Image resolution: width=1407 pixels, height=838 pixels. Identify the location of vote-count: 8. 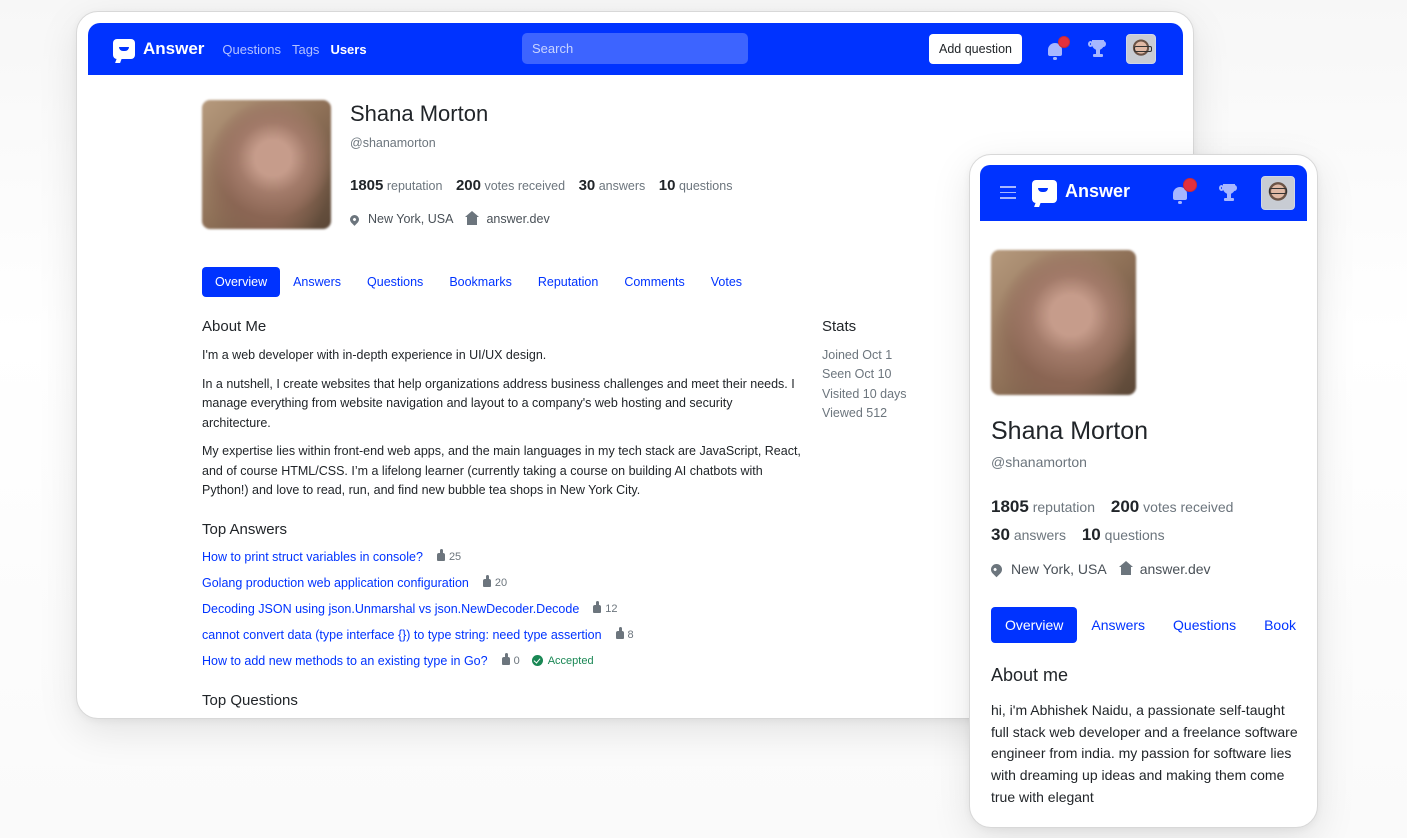
(624, 635).